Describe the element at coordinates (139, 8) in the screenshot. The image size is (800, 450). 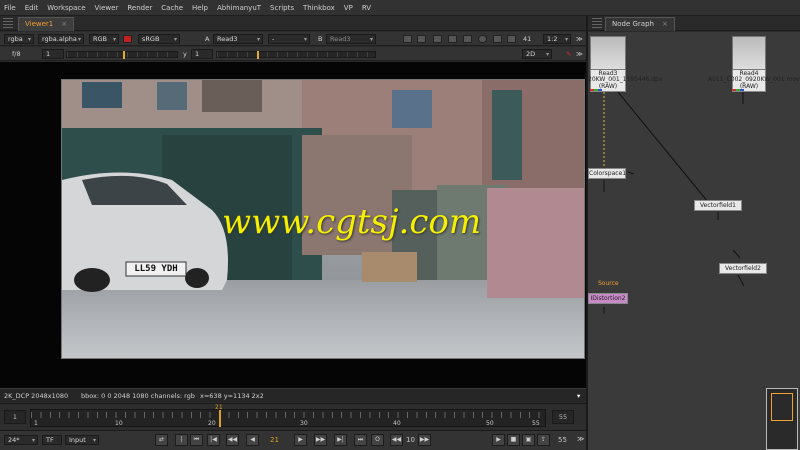
I see `menu-render: Render` at that location.